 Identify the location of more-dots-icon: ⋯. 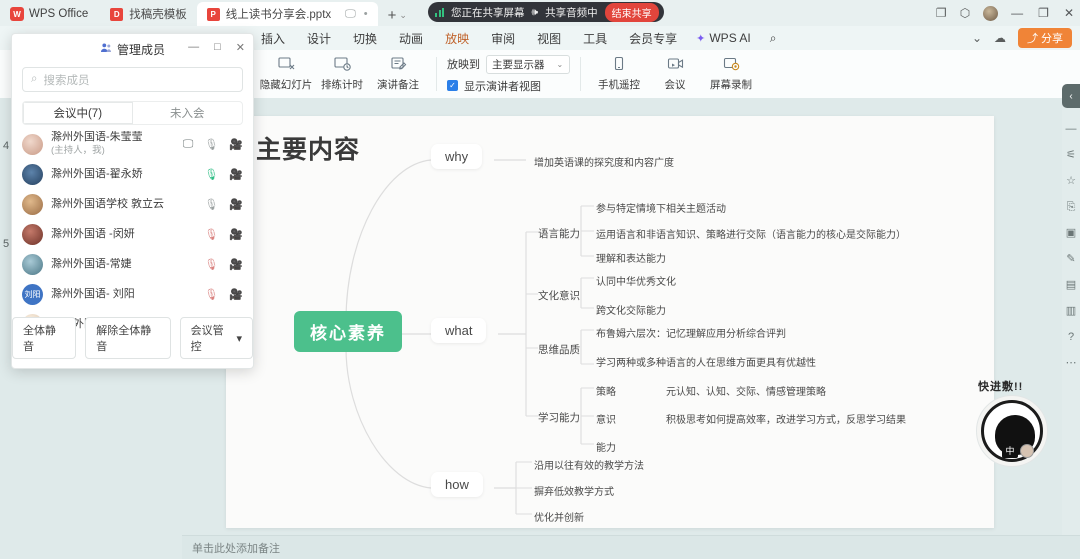
(1071, 363).